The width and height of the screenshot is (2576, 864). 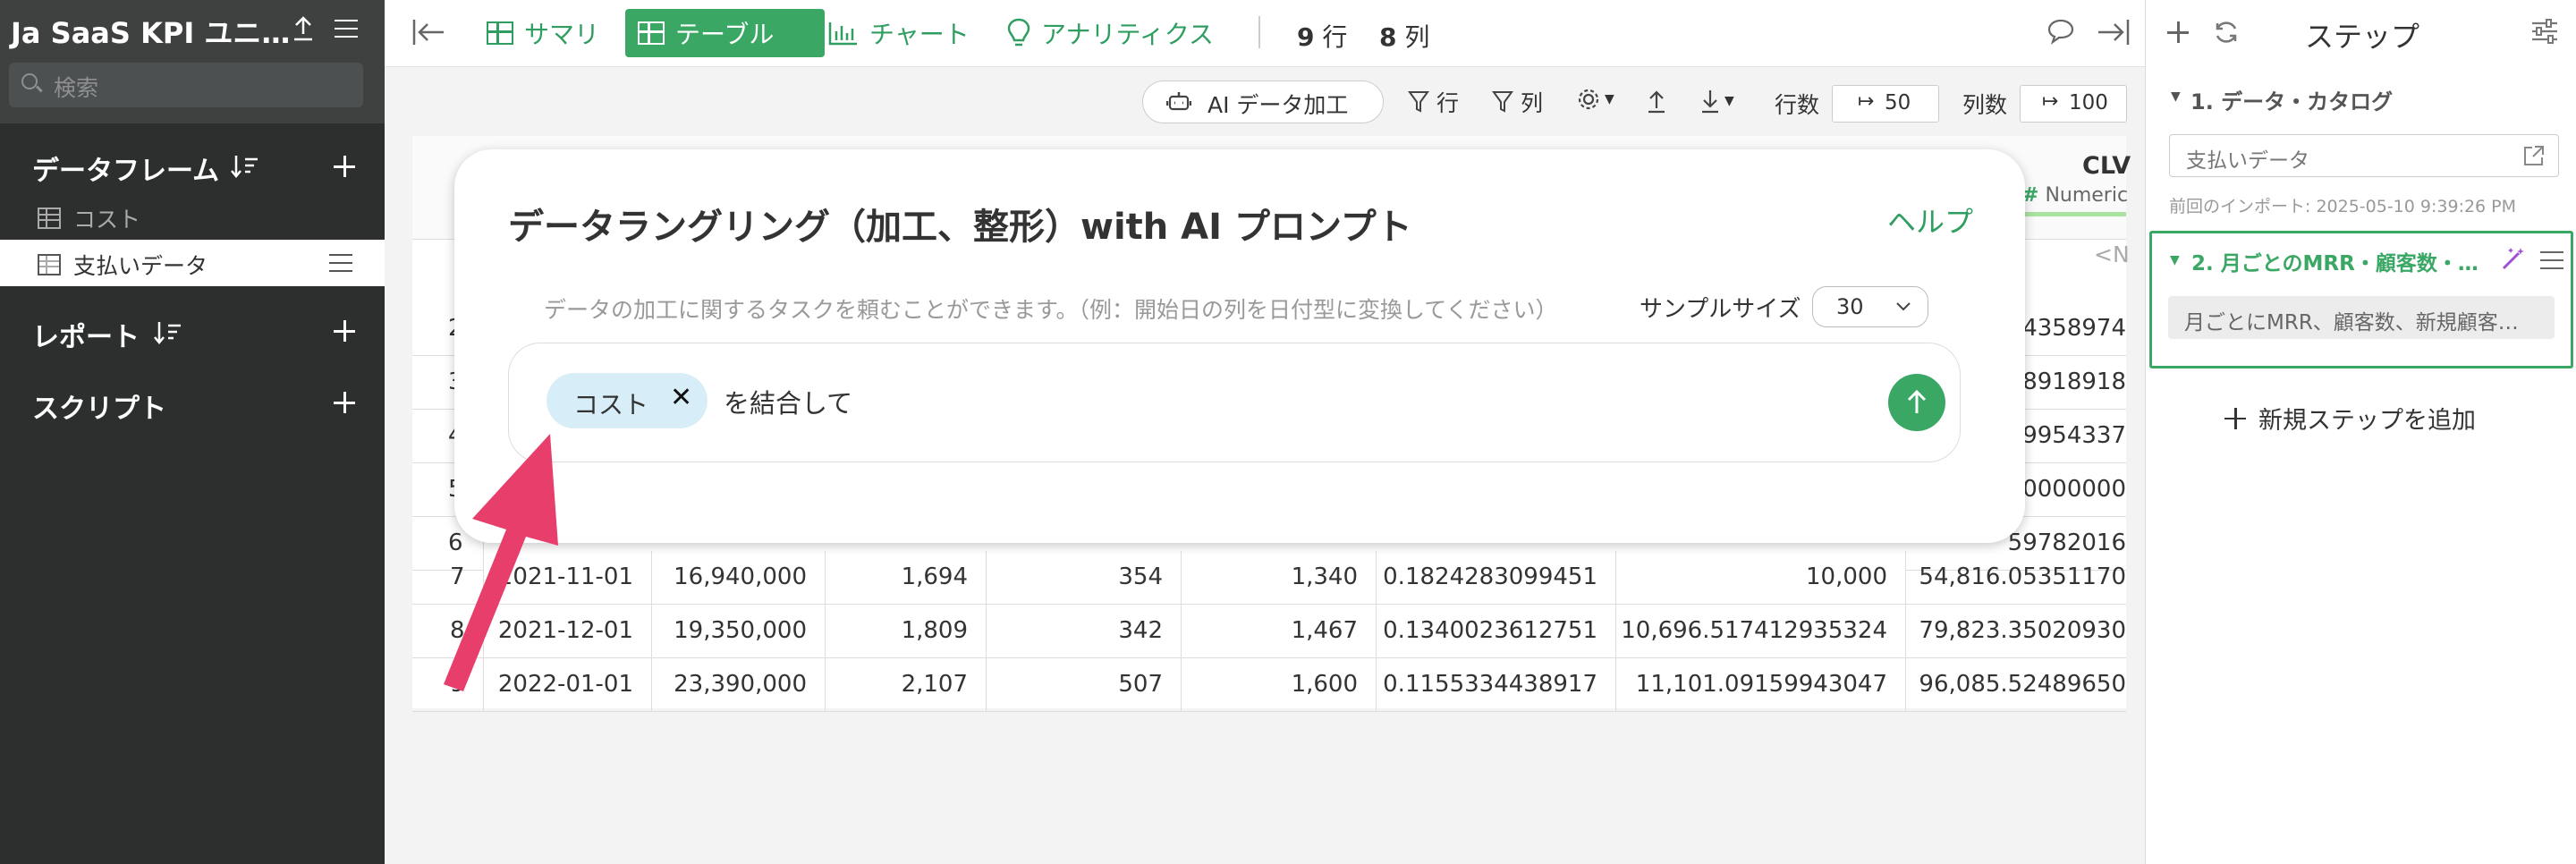 What do you see at coordinates (1761, 631) in the screenshot?
I see `table-cell: 10,696.517412935324` at bounding box center [1761, 631].